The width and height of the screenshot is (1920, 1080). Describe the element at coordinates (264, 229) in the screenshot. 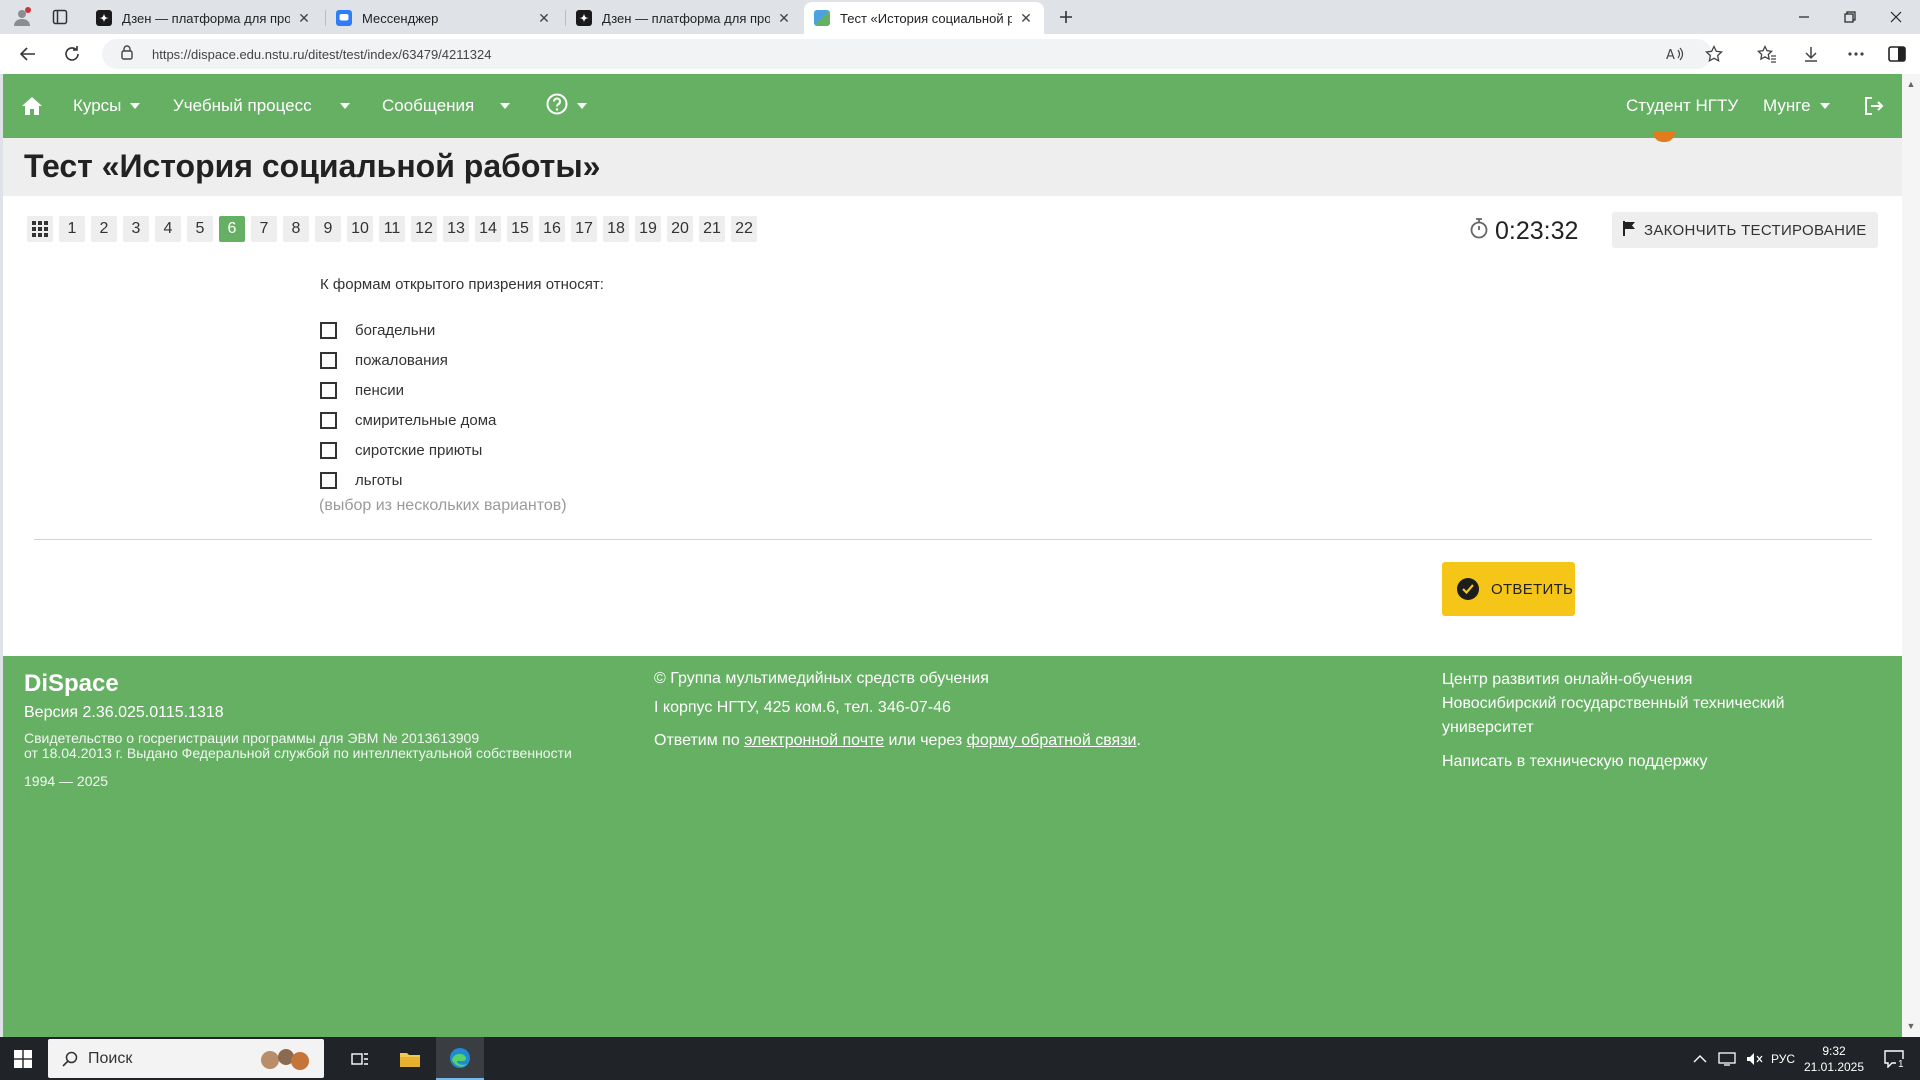

I see `question-number: 7` at that location.